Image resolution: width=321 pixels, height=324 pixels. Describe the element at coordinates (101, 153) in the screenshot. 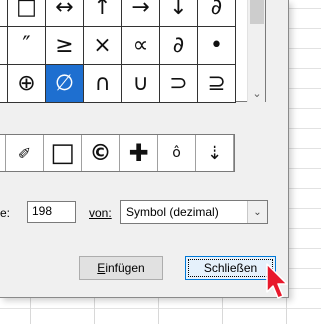

I see `recent-symbol: ©` at that location.